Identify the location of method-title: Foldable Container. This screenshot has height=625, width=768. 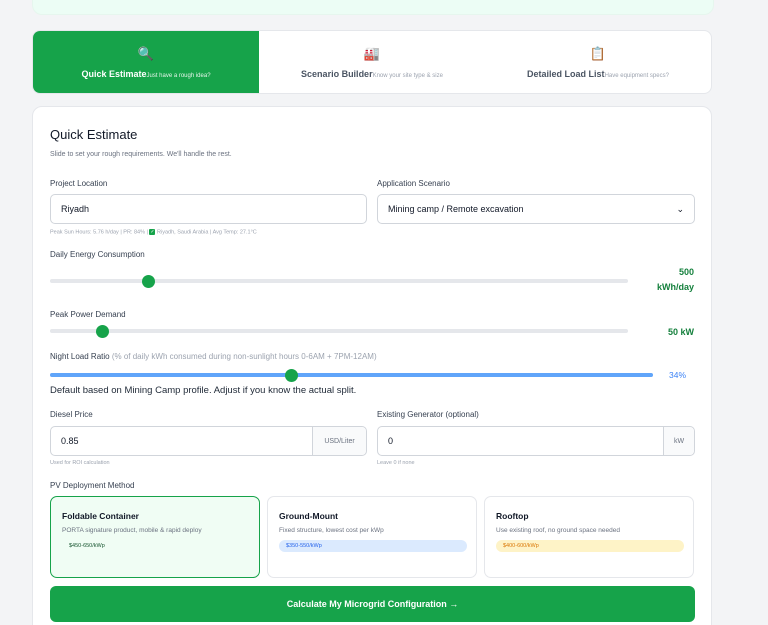
(100, 516).